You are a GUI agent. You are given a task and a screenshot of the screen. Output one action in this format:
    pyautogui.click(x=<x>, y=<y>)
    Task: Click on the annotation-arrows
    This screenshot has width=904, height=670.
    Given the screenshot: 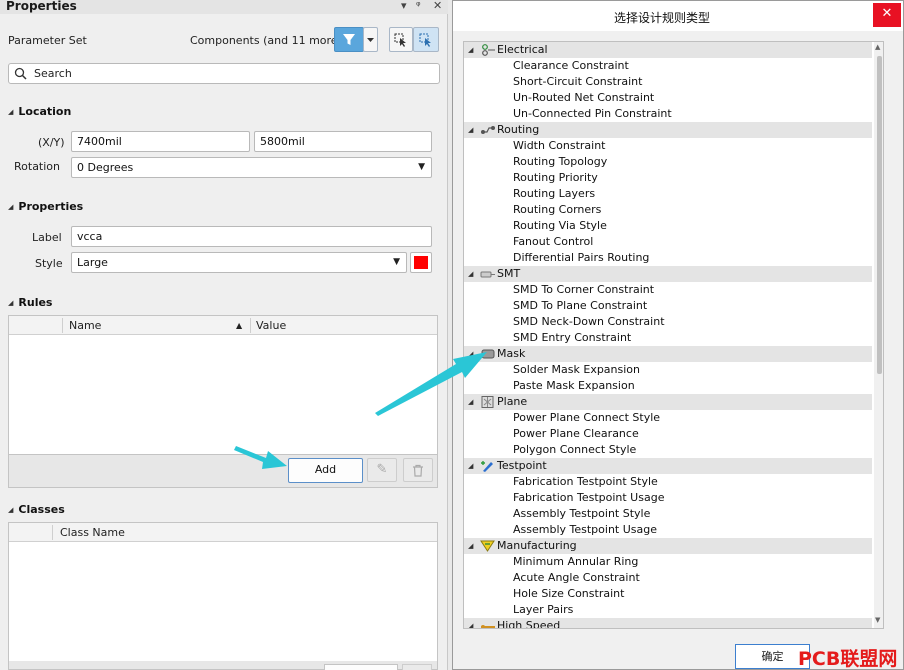 What is the action you would take?
    pyautogui.click(x=360, y=410)
    